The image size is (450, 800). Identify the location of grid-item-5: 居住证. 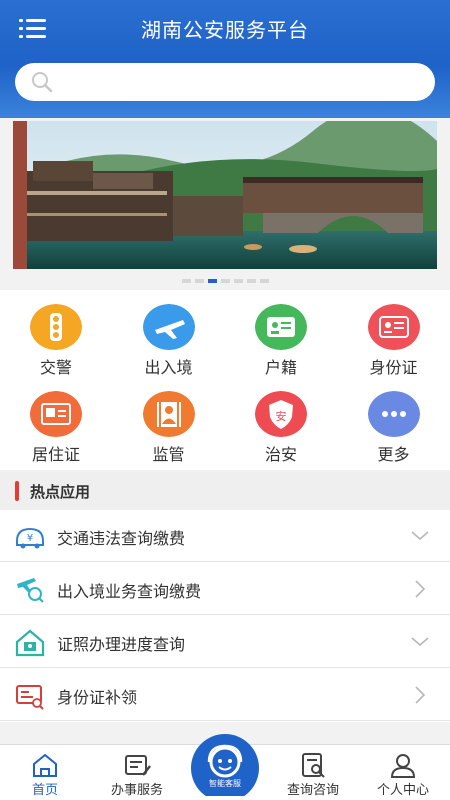
(56, 421).